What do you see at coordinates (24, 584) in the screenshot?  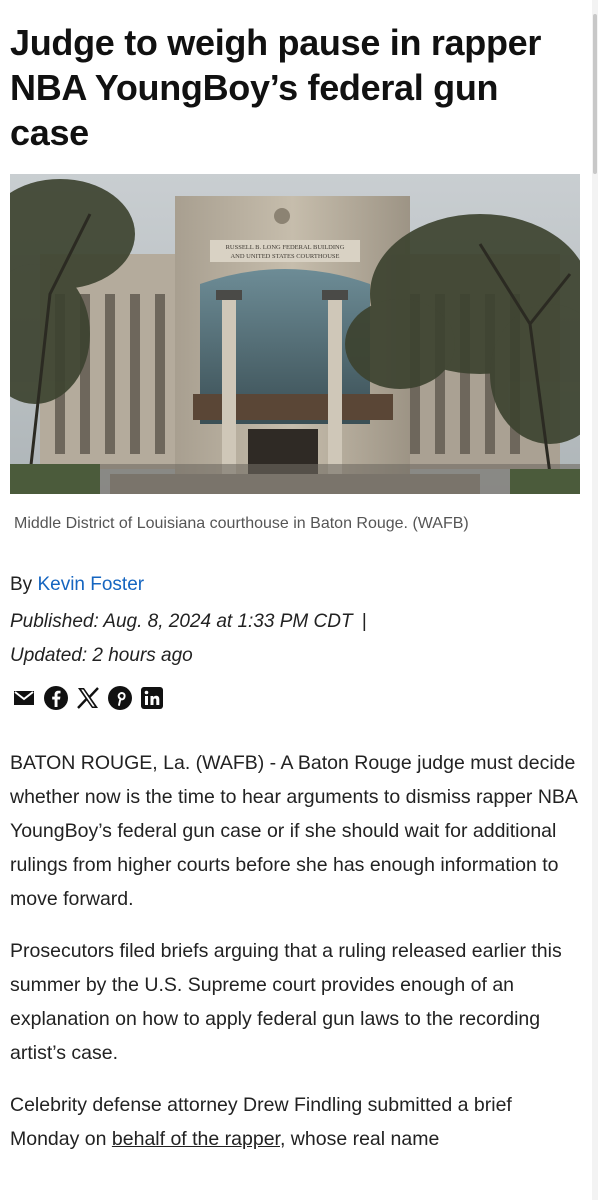 I see `byline-prefix: By` at bounding box center [24, 584].